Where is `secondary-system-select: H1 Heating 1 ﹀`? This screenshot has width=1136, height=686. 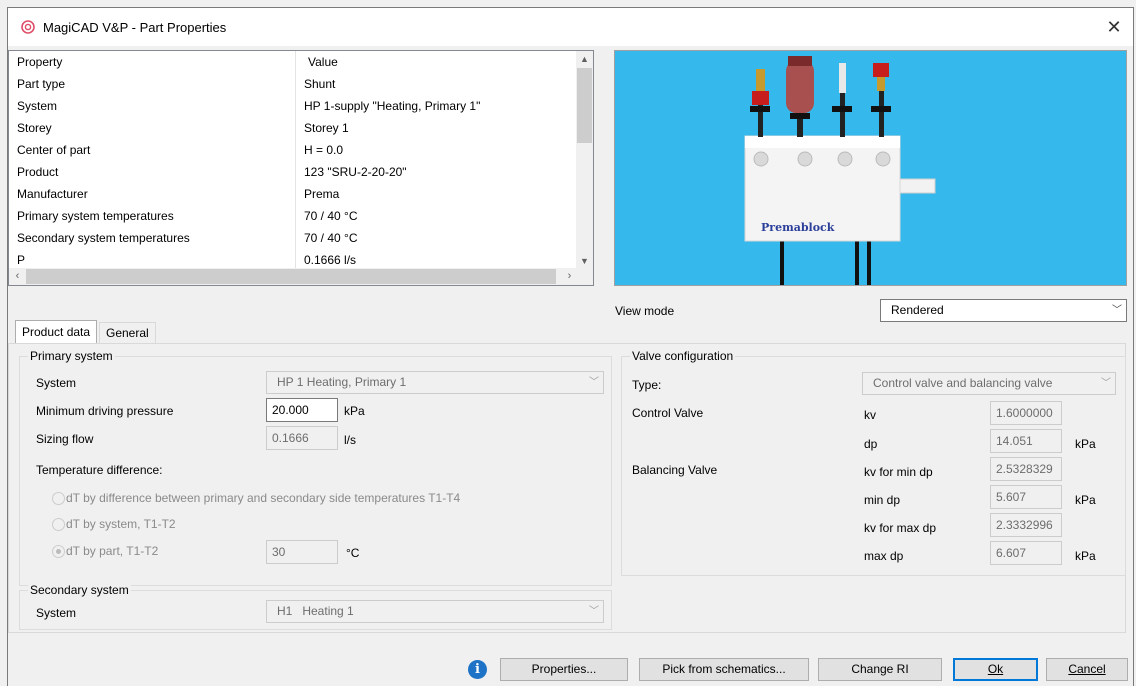 secondary-system-select: H1 Heating 1 ﹀ is located at coordinates (435, 611).